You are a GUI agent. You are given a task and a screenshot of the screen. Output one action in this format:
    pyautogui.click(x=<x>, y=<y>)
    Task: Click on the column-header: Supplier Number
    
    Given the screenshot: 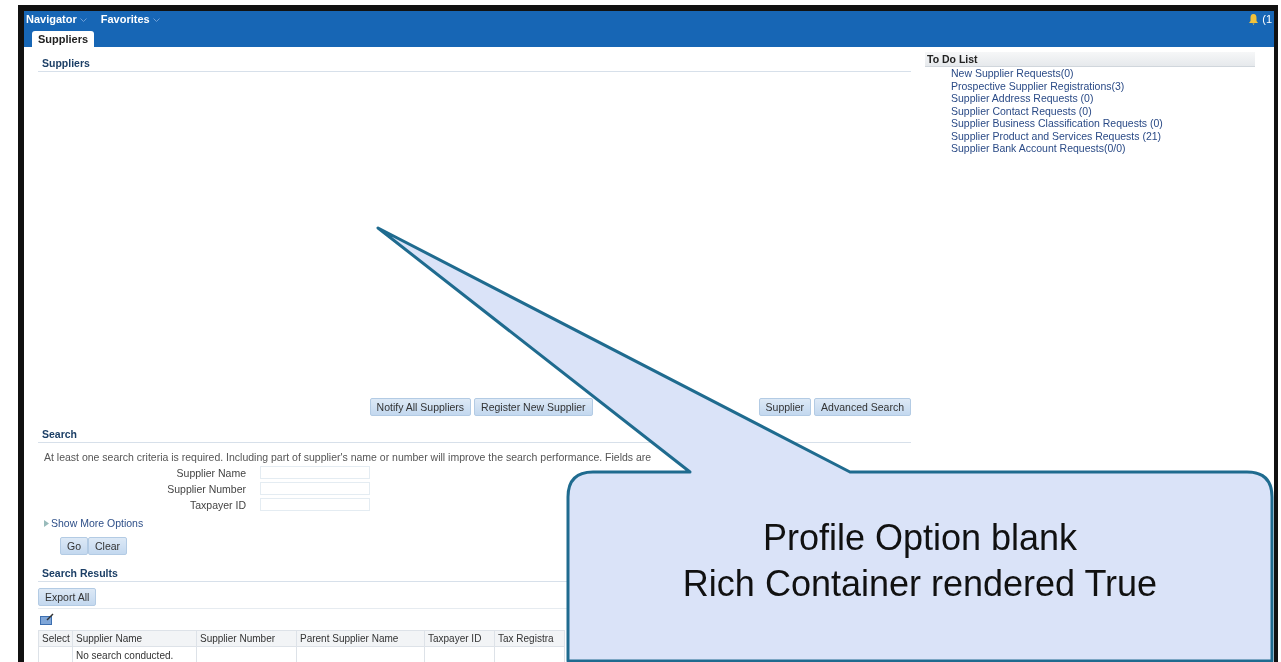 What is the action you would take?
    pyautogui.click(x=246, y=638)
    